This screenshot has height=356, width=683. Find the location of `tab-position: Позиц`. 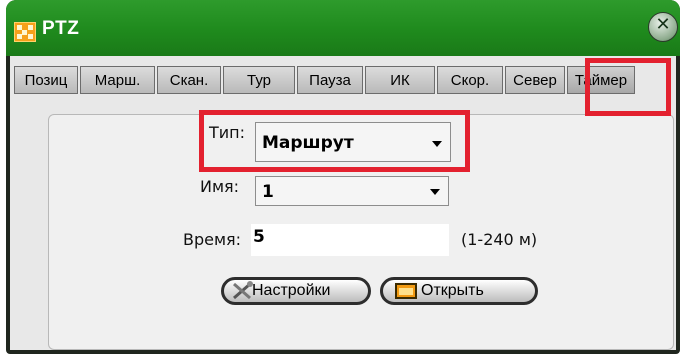

tab-position: Позиц is located at coordinates (46, 80).